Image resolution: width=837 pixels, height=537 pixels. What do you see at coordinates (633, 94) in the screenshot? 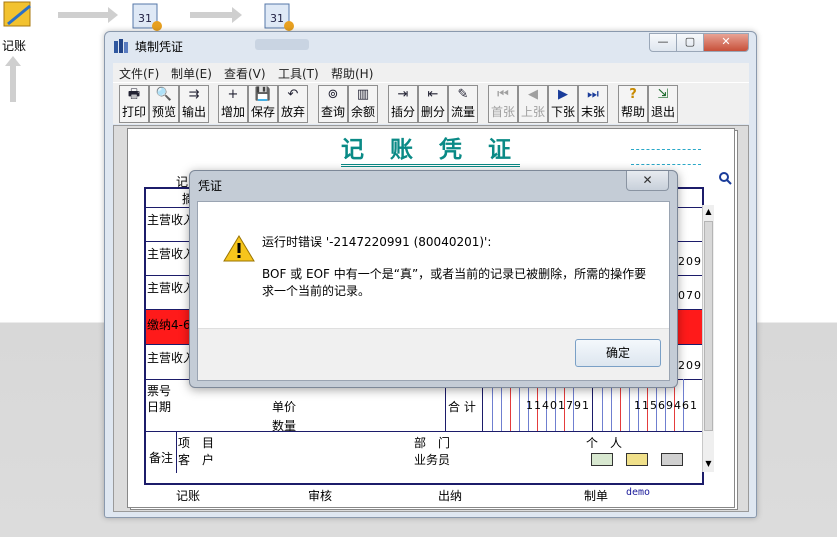
I see `help-icon: ?` at bounding box center [633, 94].